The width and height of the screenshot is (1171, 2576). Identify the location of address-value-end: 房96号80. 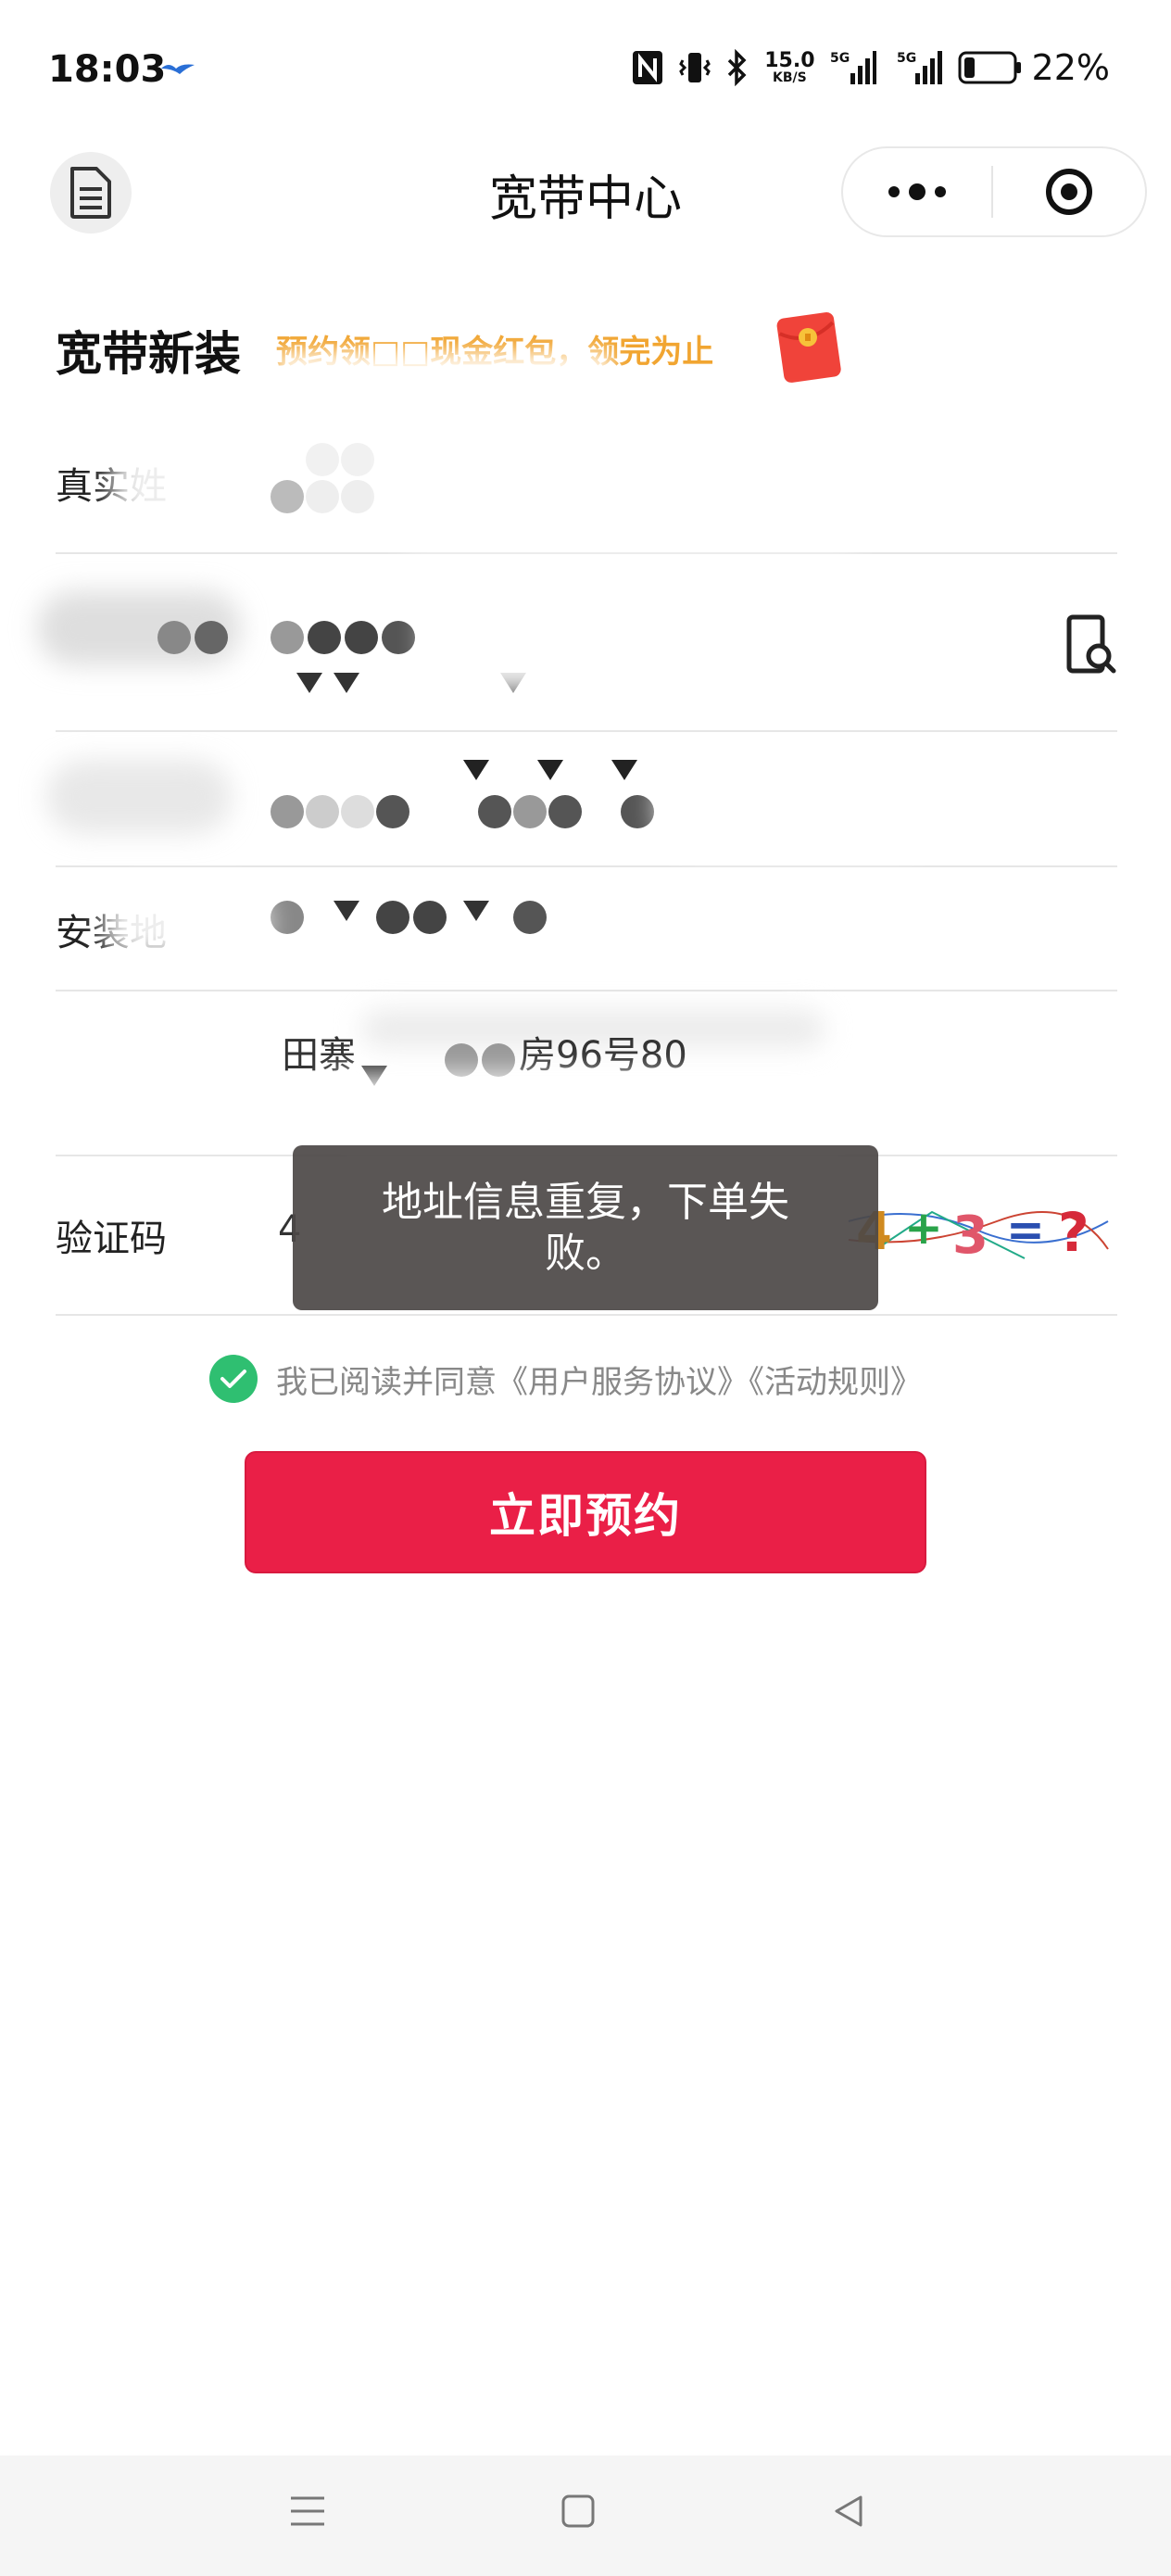
(603, 1055).